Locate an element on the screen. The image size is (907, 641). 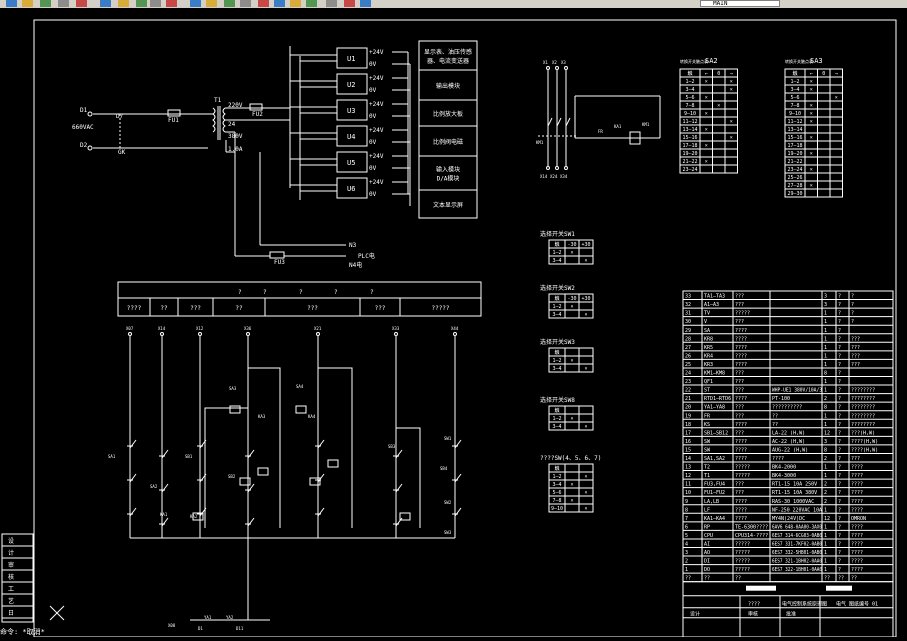
new-icon is located at coordinates (11, 3).